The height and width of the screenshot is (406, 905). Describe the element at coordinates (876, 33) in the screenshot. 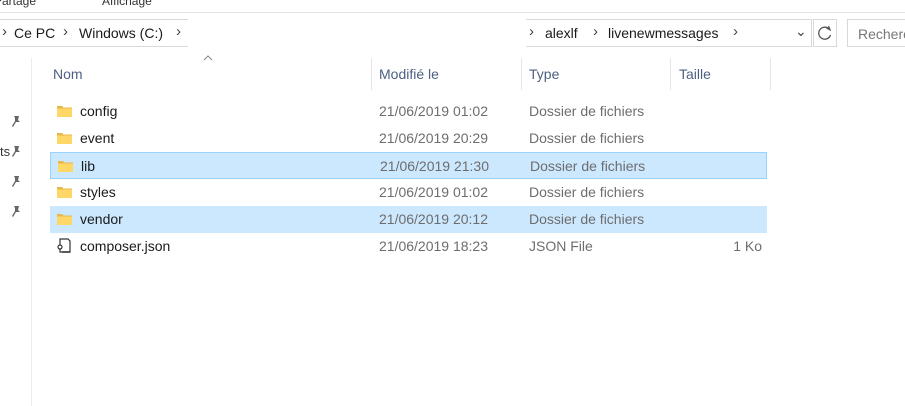

I see `search-input: Rechercher` at that location.